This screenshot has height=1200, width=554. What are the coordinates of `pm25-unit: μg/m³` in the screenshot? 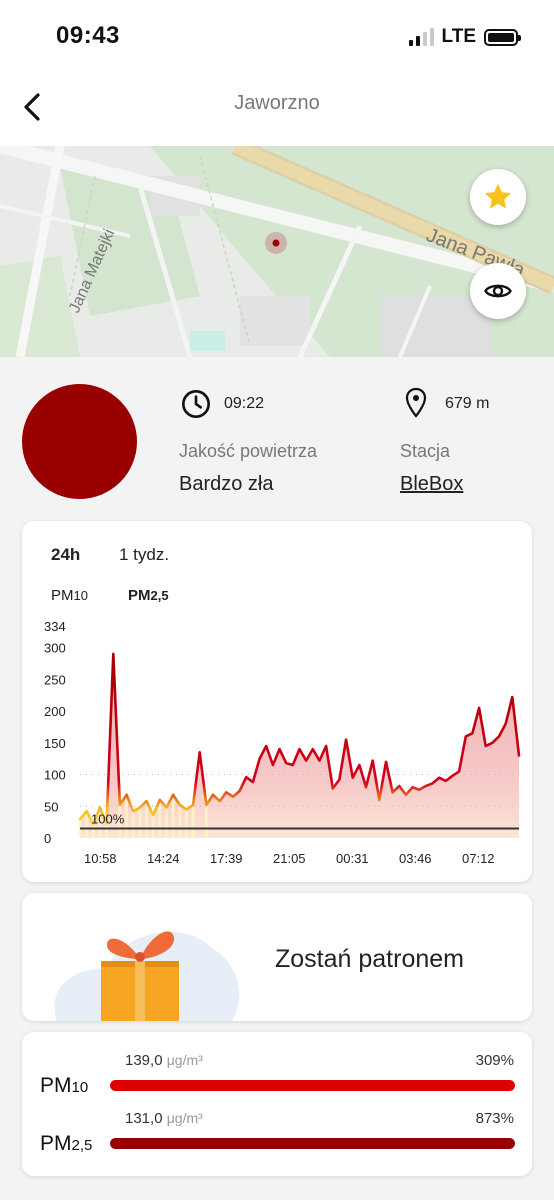 It's located at (184, 1118).